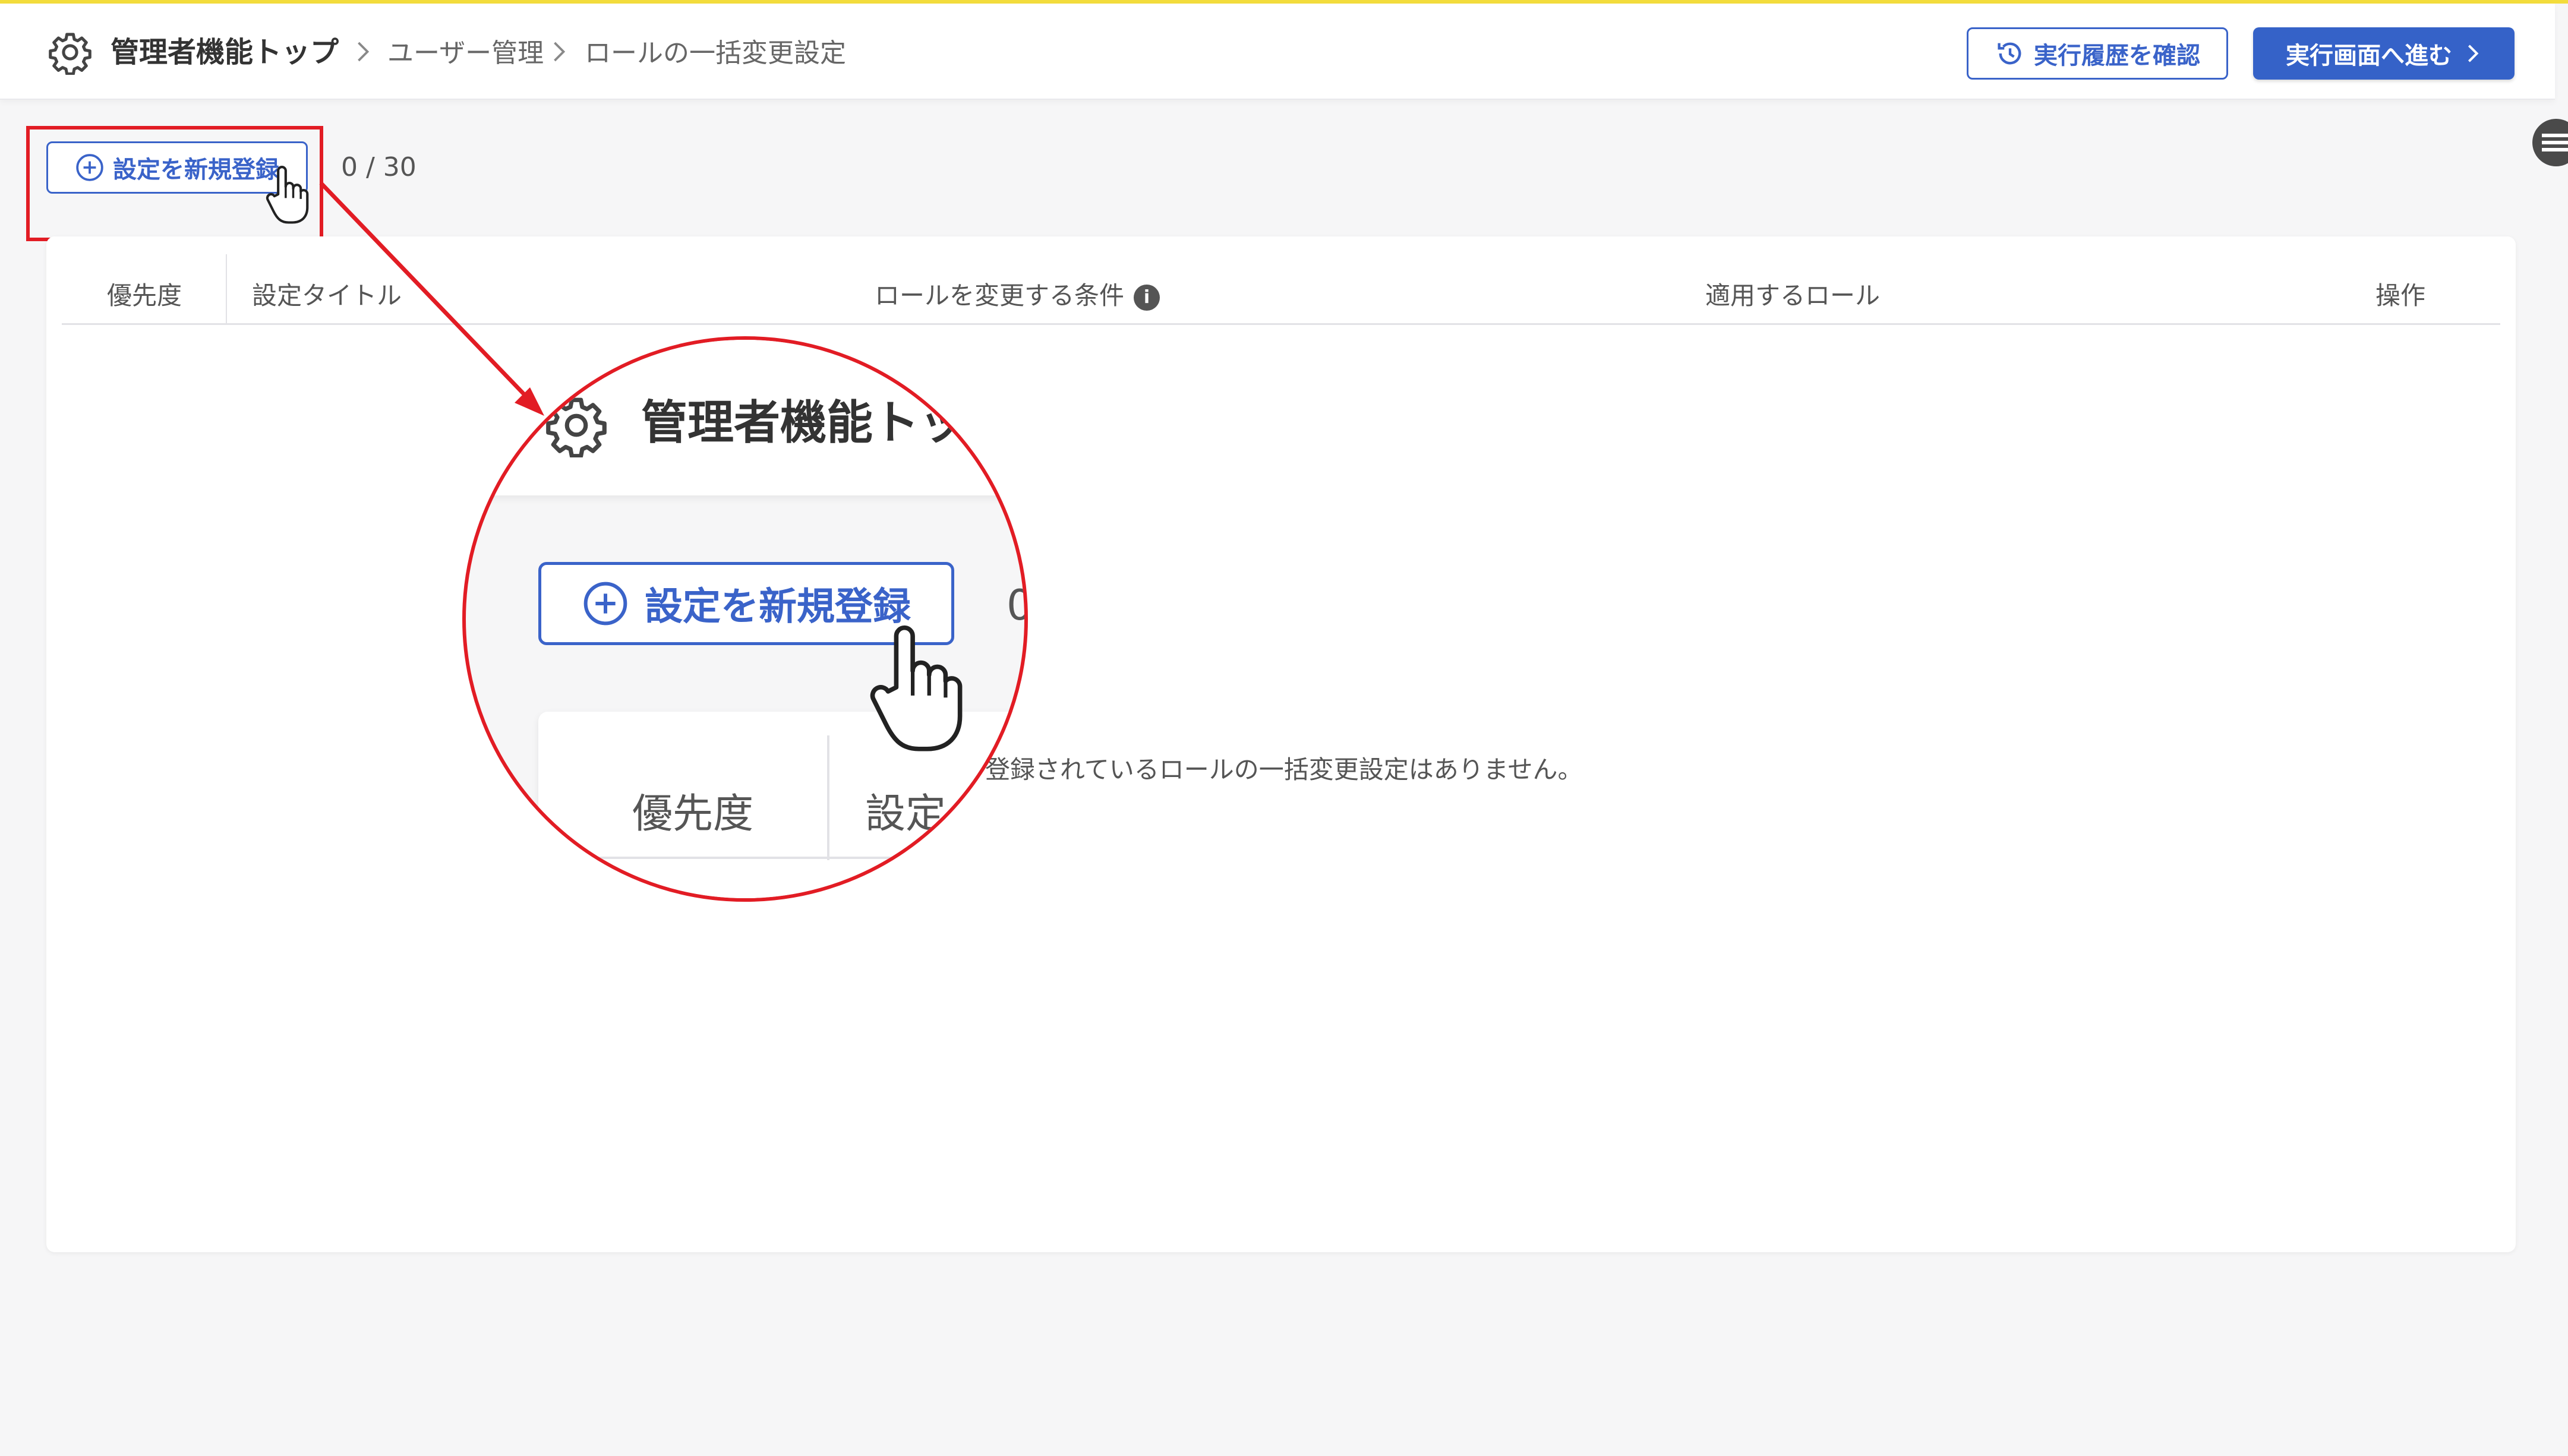 The height and width of the screenshot is (1456, 2568). I want to click on zoom-header-divider, so click(781, 858).